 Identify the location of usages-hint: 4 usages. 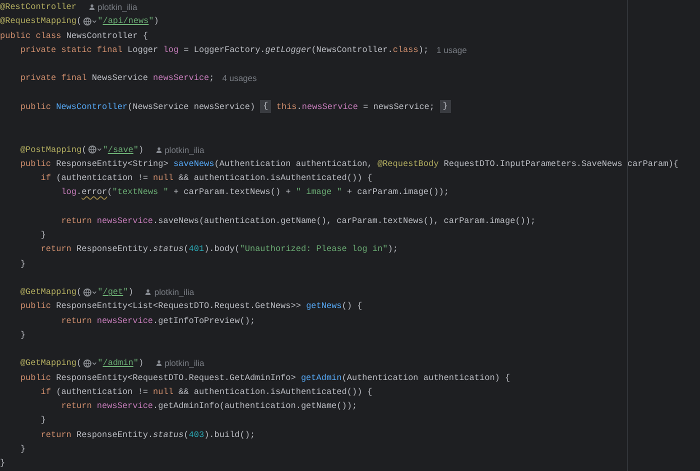
(239, 78).